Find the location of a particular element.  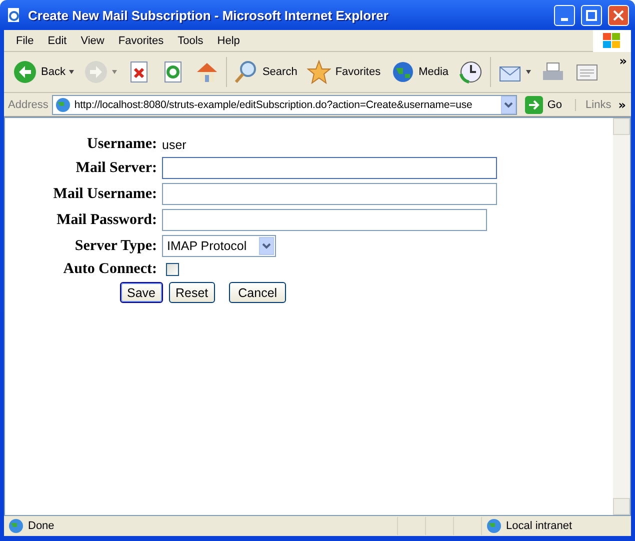

form-button: Reset is located at coordinates (192, 292).